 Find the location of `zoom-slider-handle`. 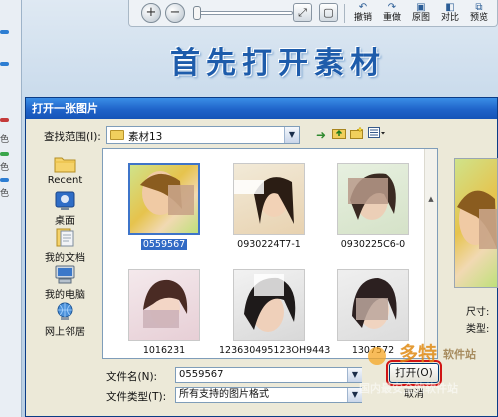

zoom-slider-handle is located at coordinates (197, 13).